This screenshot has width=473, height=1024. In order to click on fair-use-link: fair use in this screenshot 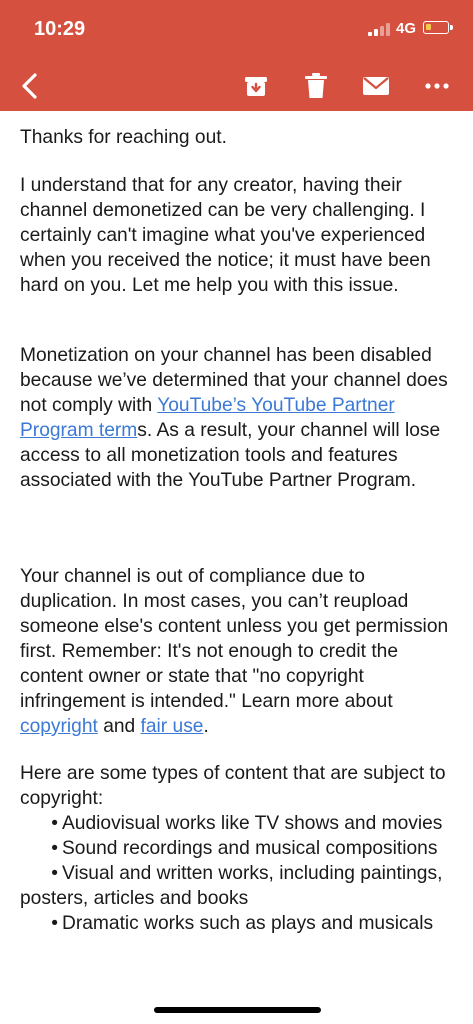, I will do `click(172, 726)`.